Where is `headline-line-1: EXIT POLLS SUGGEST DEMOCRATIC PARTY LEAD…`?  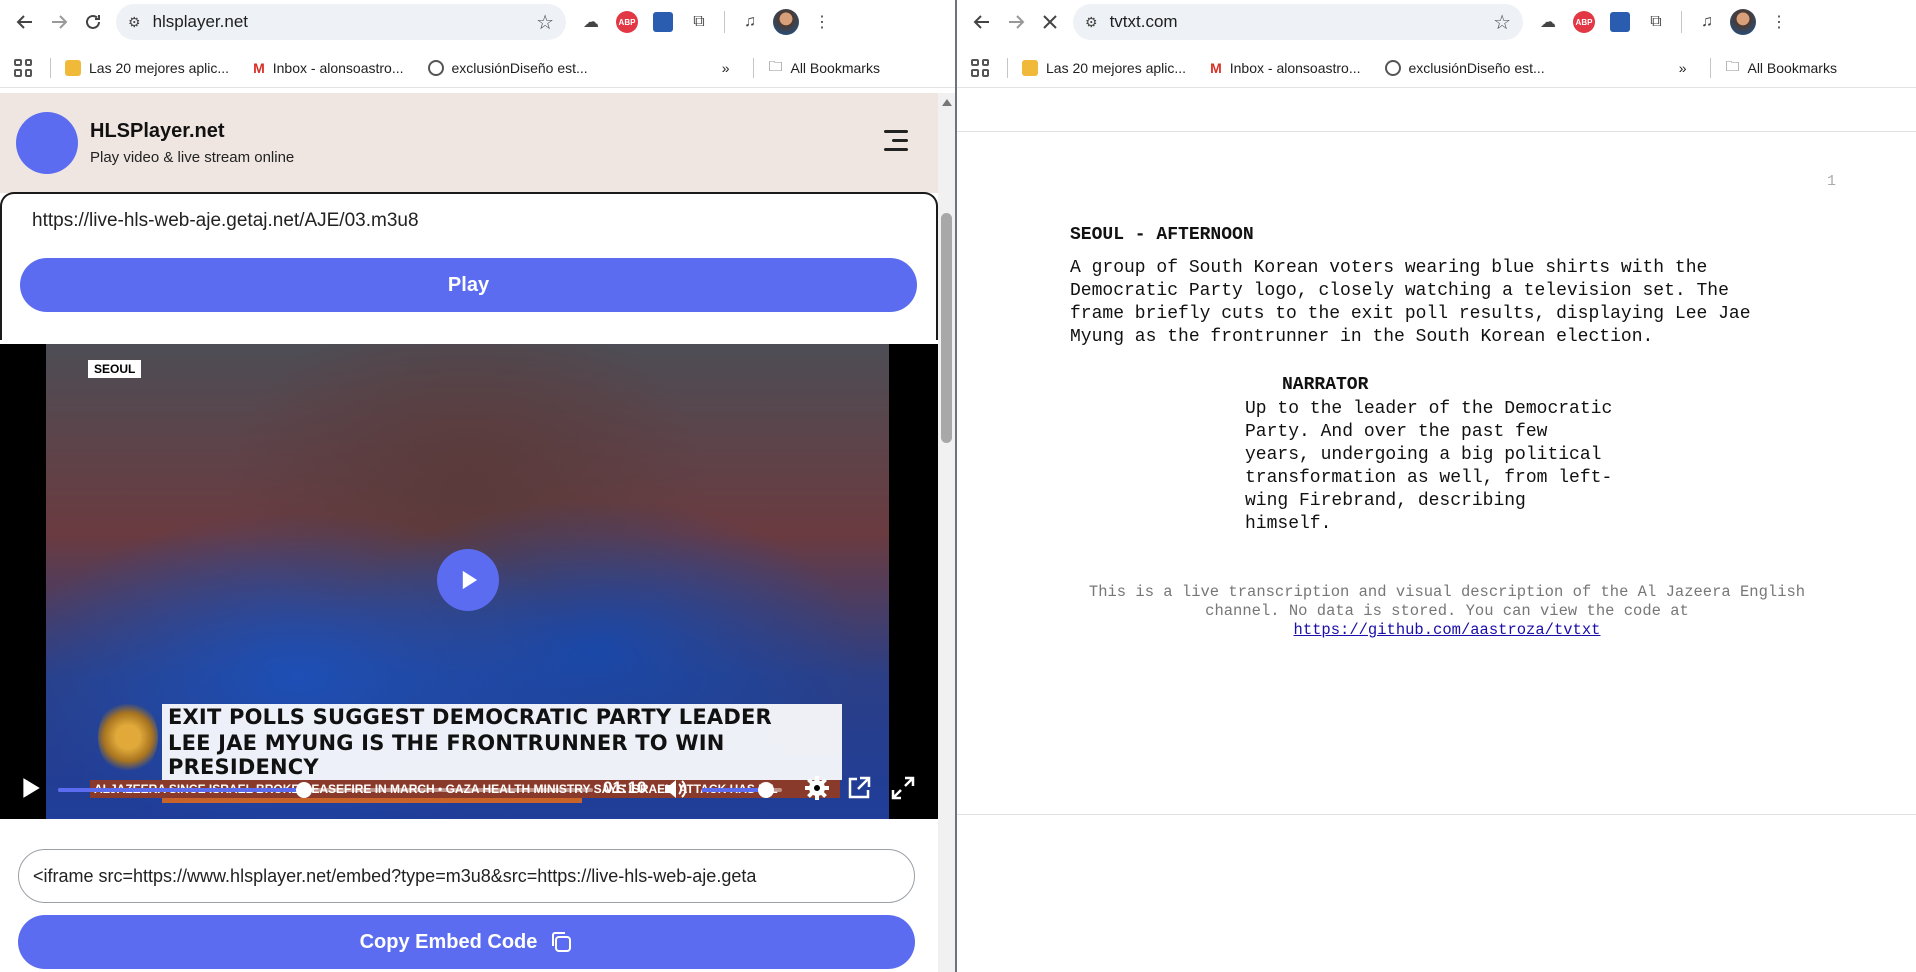 headline-line-1: EXIT POLLS SUGGEST DEMOCRATIC PARTY LEAD… is located at coordinates (502, 717).